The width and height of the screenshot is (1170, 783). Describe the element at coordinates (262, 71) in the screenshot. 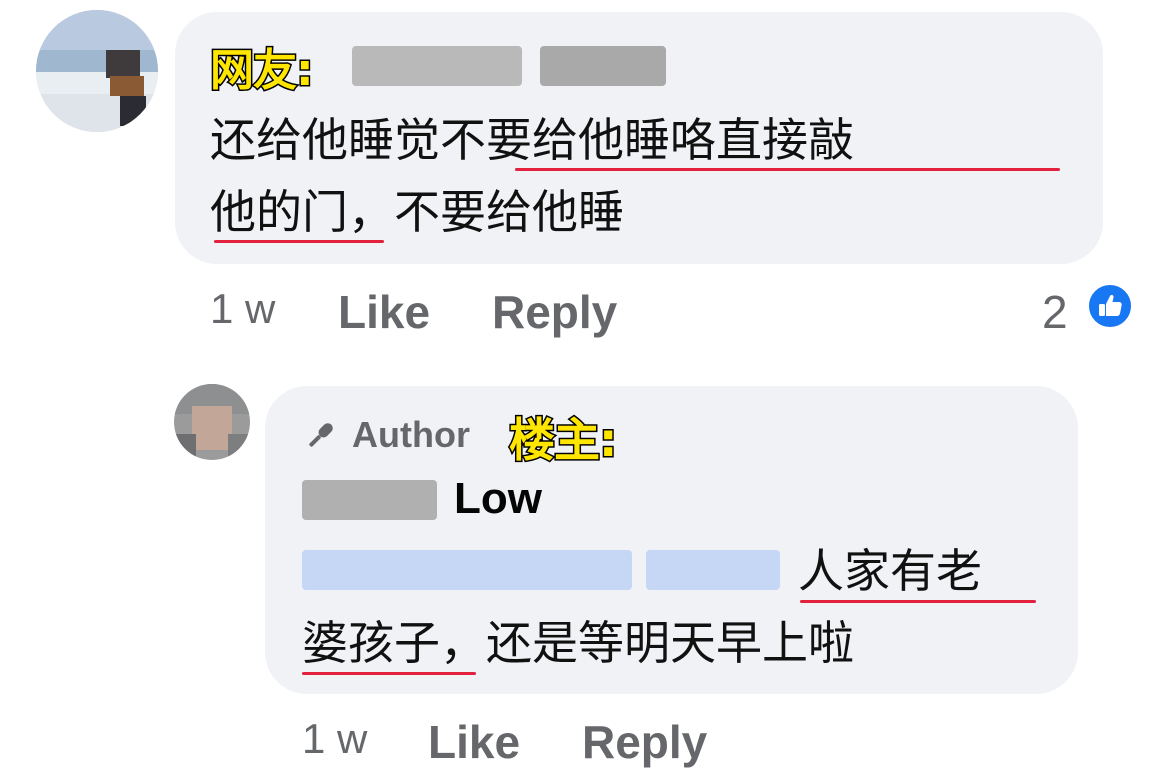

I see `netizen-tag: 网友:` at that location.